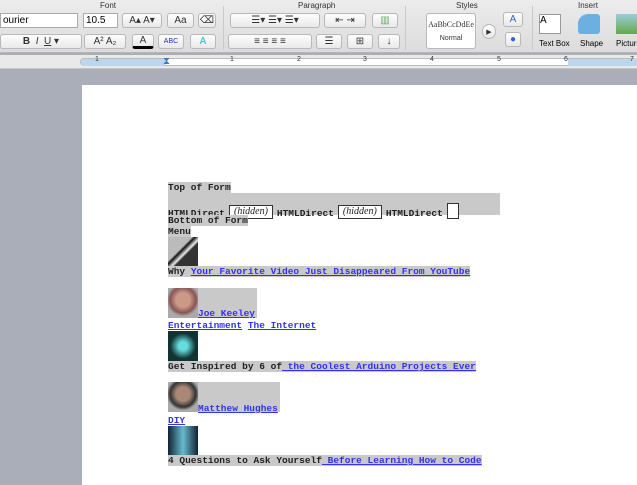  What do you see at coordinates (489, 31) in the screenshot?
I see `styles-pane-icon: ▶` at bounding box center [489, 31].